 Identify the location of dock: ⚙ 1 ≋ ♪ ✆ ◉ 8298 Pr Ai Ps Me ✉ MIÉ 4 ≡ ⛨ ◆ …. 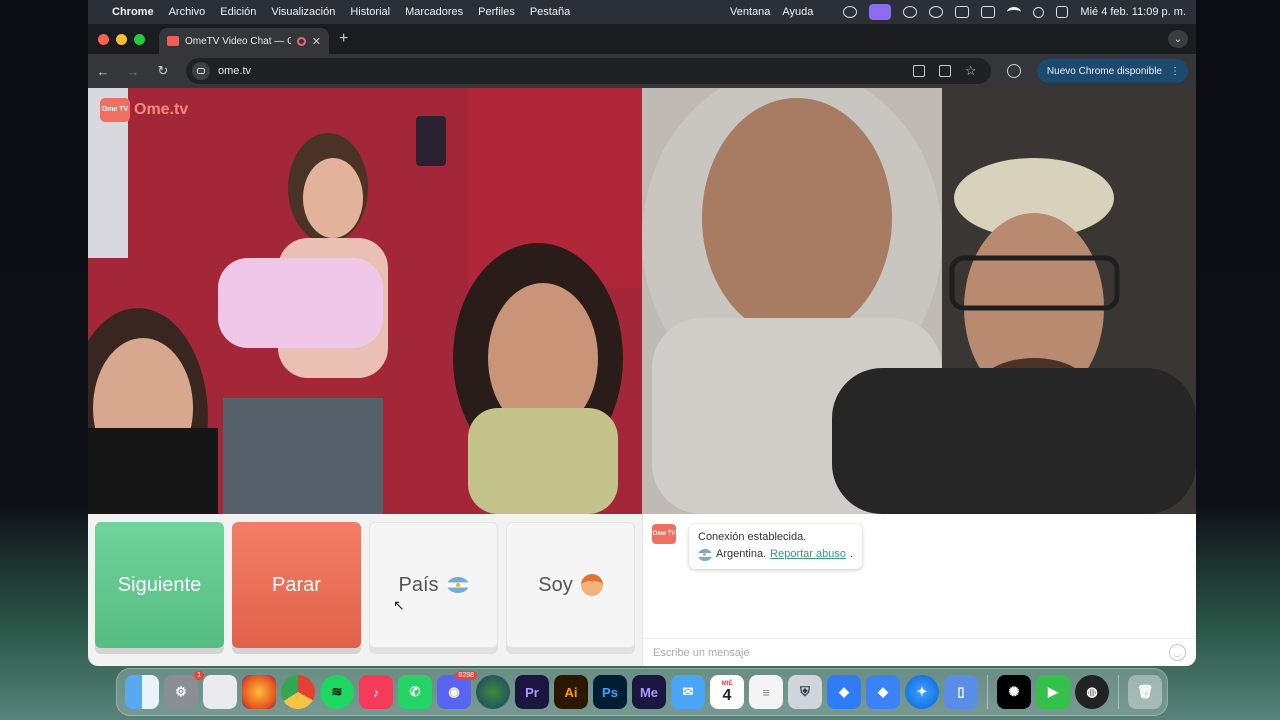
(642, 692).